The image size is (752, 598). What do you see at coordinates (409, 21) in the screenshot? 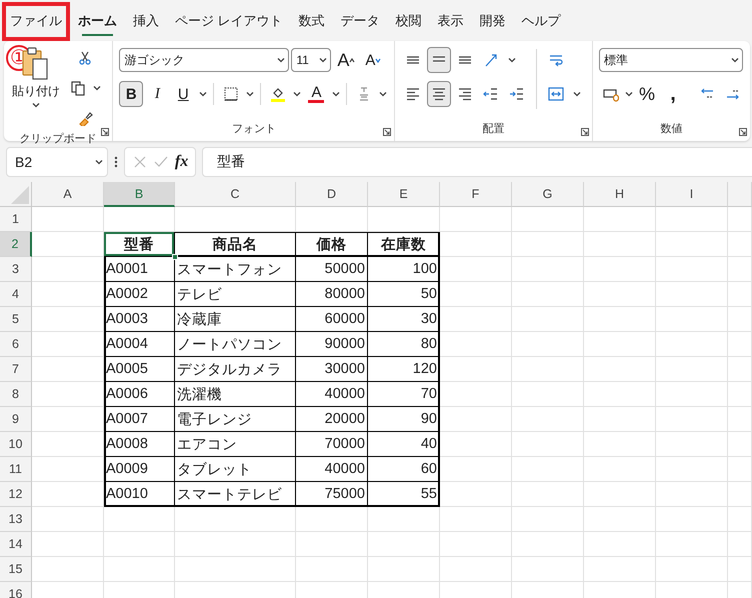
I see `ribbon-tab: 校閲` at bounding box center [409, 21].